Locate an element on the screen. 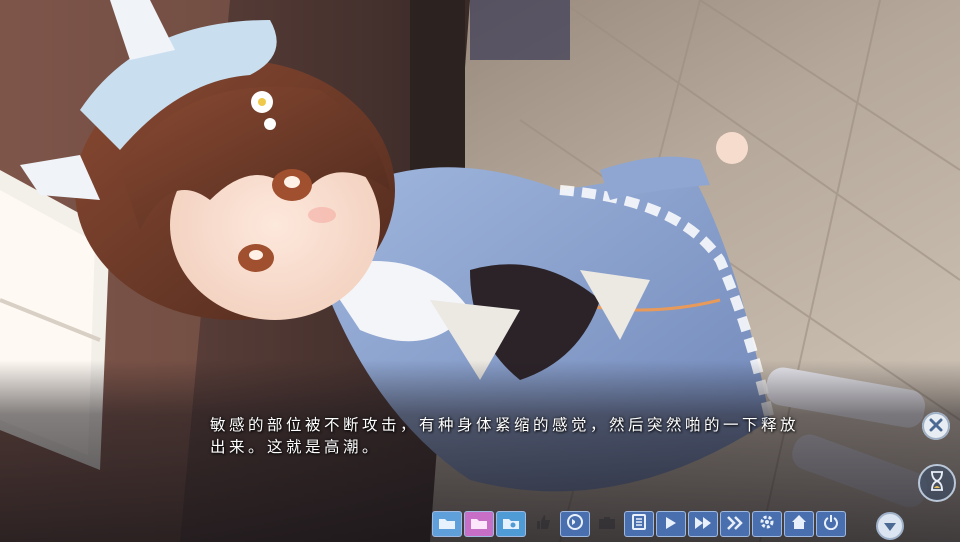 This screenshot has width=960, height=542. game-toolbar is located at coordinates (639, 524).